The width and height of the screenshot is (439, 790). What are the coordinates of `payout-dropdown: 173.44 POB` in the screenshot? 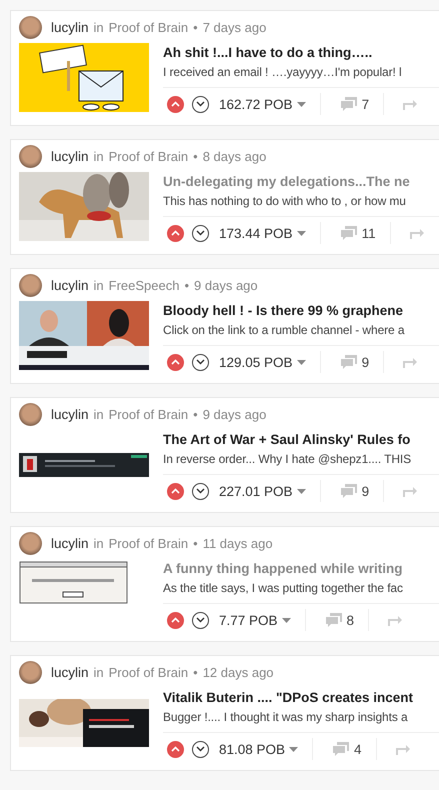 It's located at (261, 233).